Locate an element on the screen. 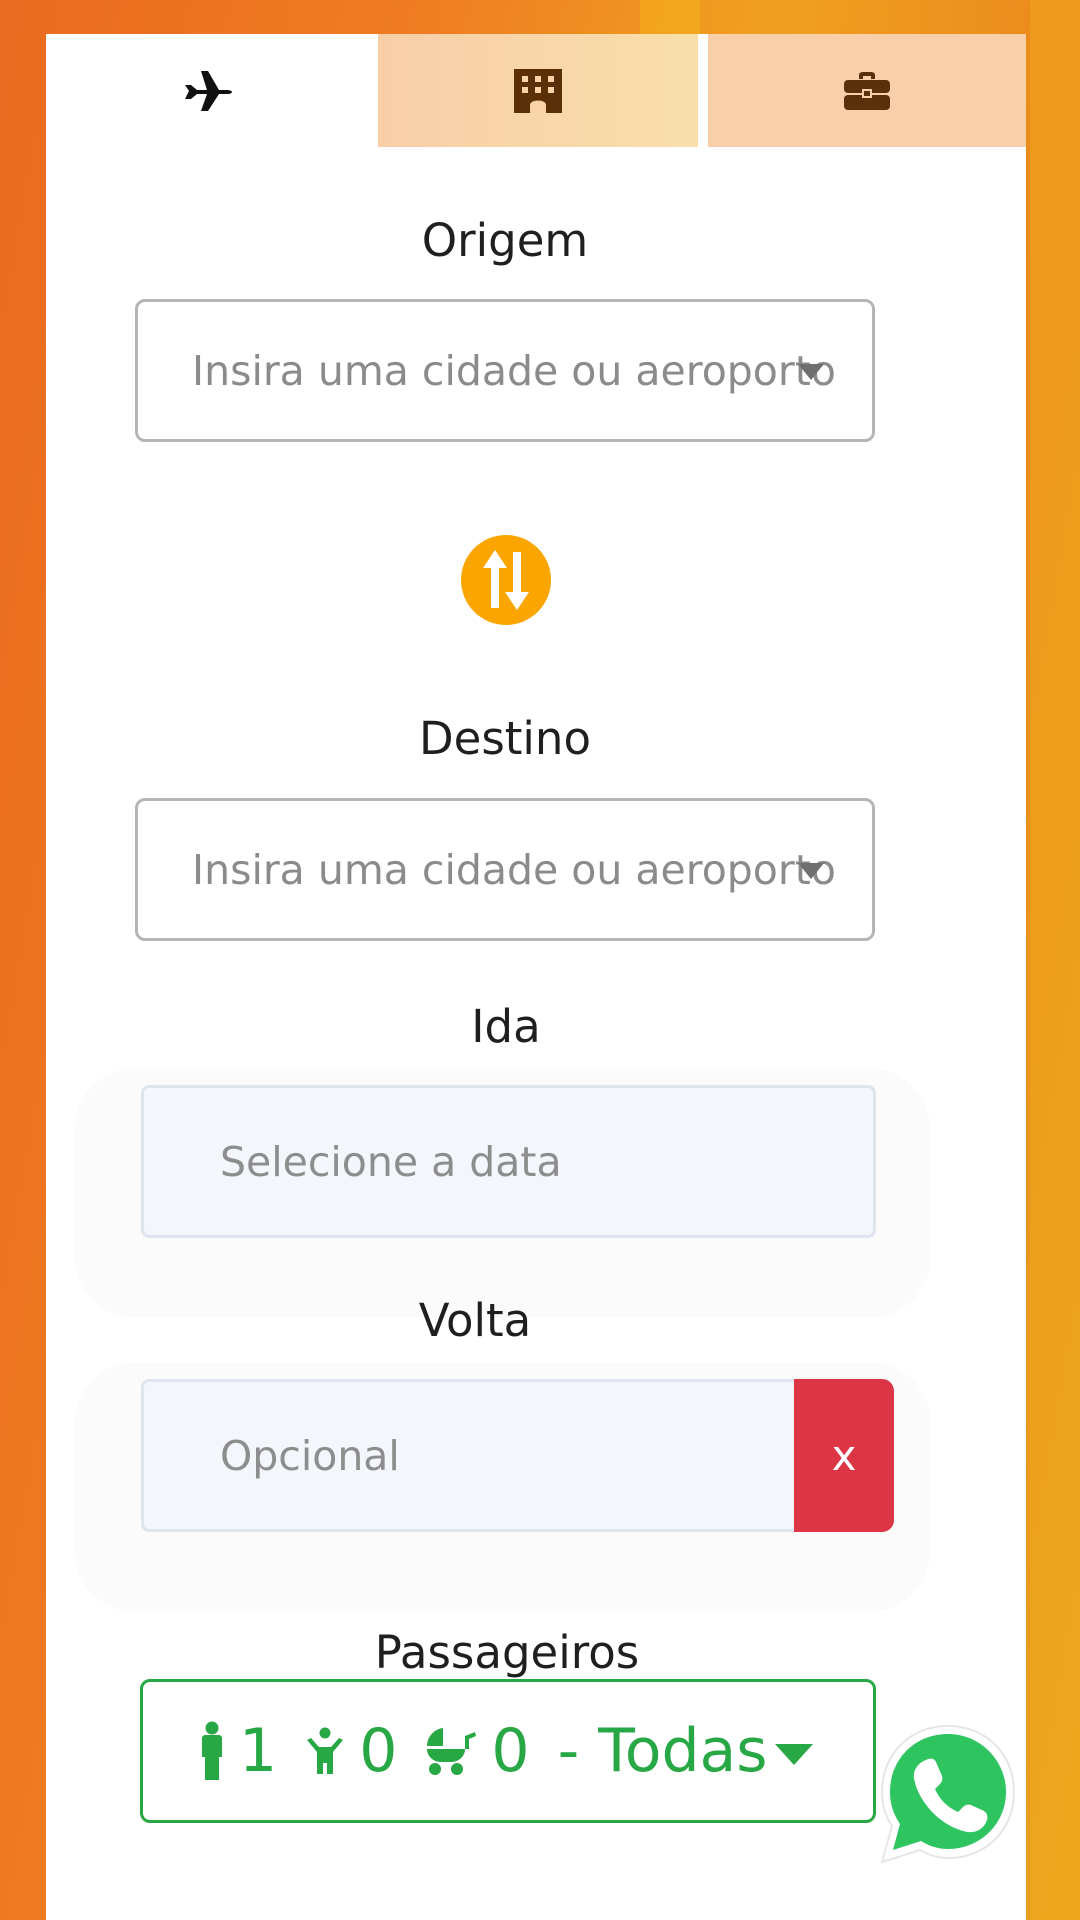 This screenshot has width=1080, height=1920. return-date-input: Opcional is located at coordinates (471, 1455).